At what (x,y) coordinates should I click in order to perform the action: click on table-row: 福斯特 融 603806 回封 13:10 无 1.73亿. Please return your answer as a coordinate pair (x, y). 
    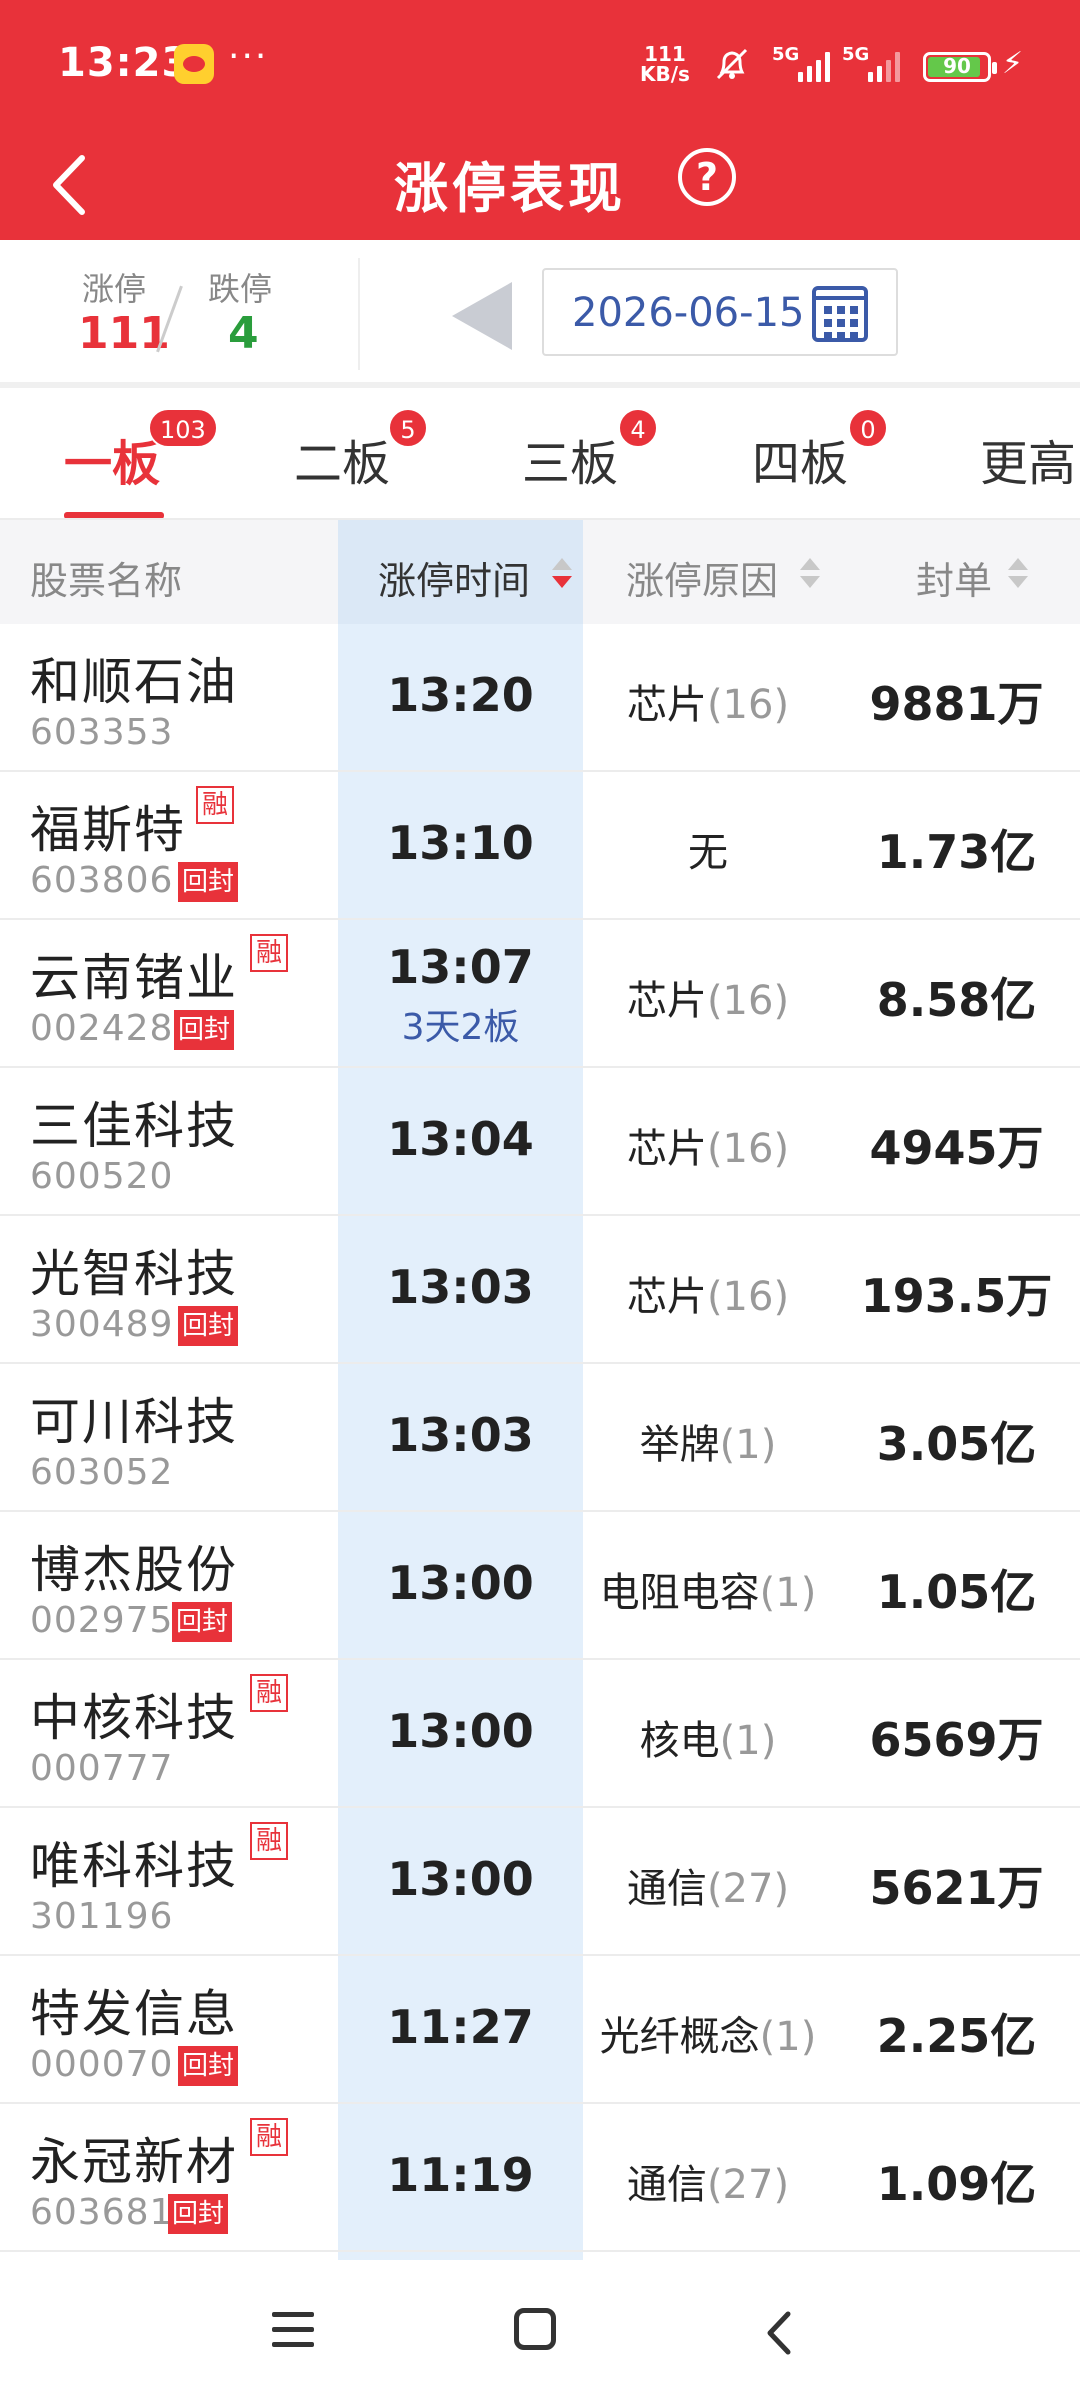
    Looking at the image, I should click on (540, 846).